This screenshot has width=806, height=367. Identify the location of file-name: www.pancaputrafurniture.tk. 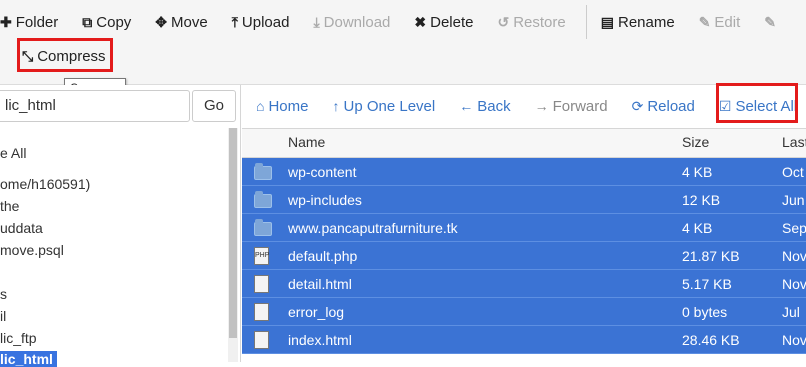
(373, 228).